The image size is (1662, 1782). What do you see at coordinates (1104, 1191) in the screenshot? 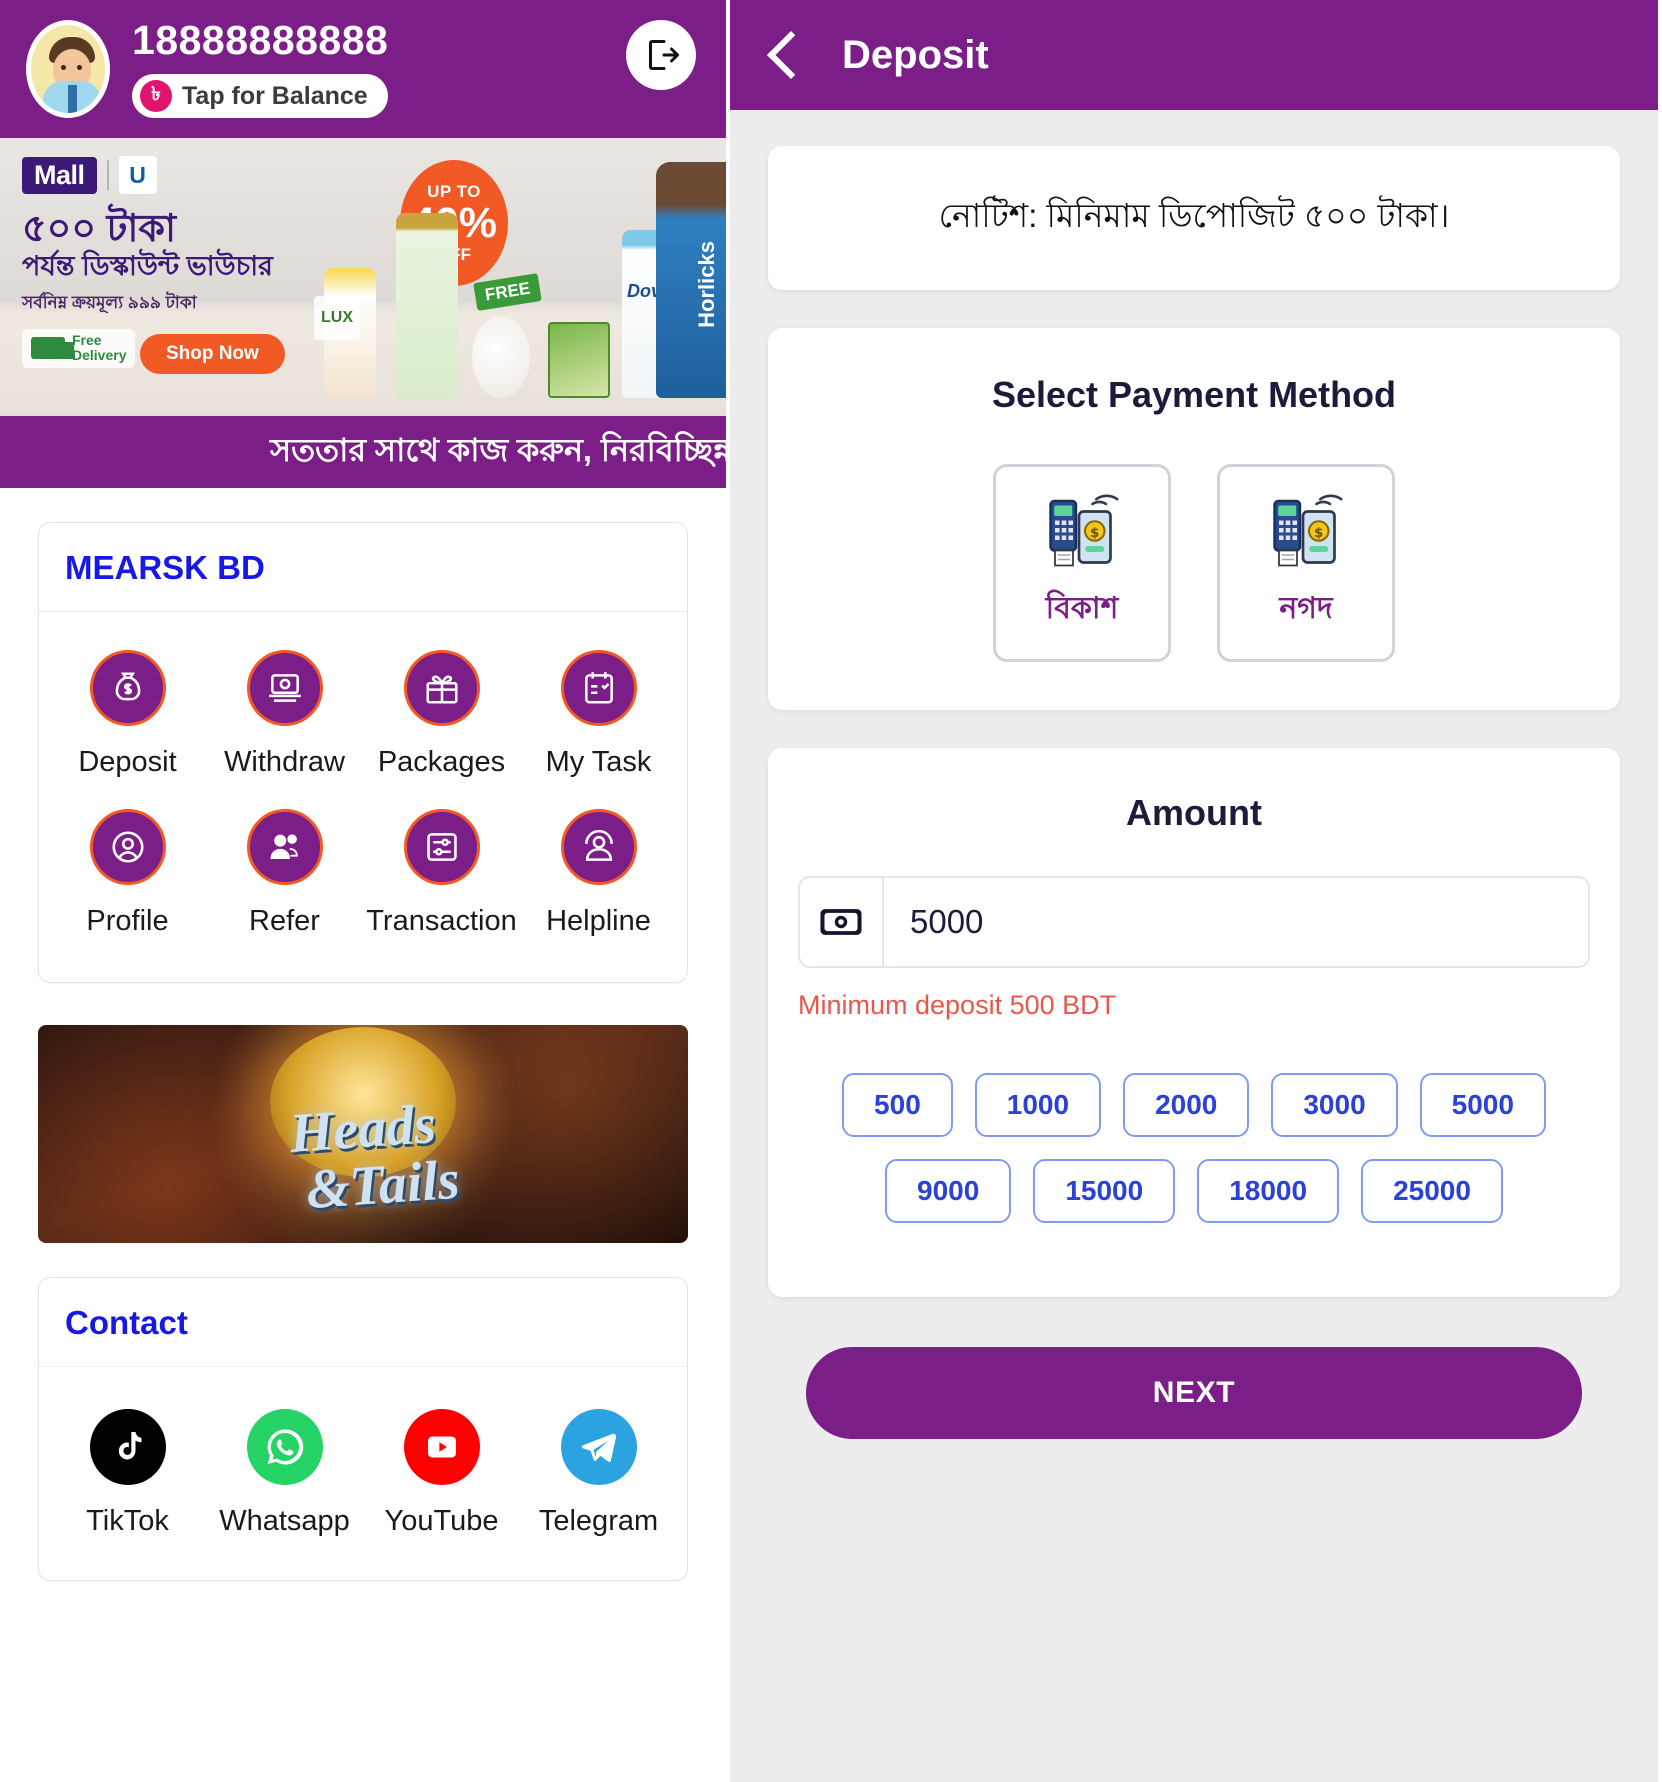
I see `quick-amount-15000: 15000` at bounding box center [1104, 1191].